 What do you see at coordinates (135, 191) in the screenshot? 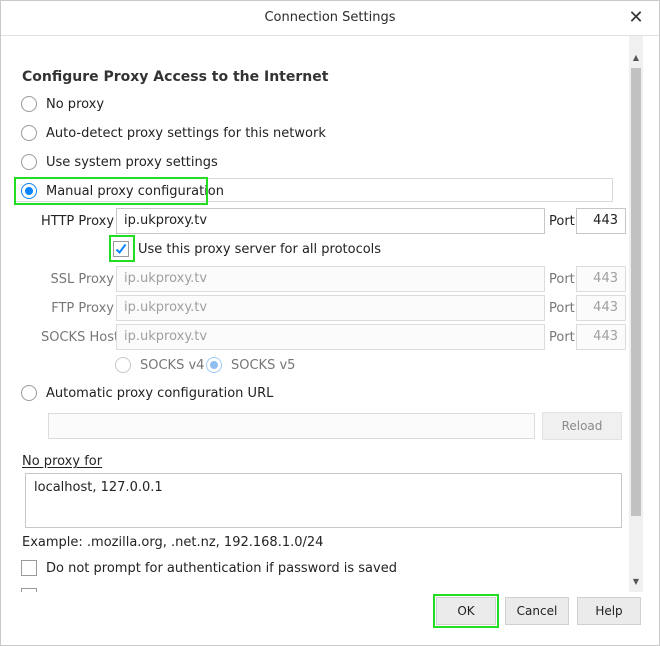
I see `manual-proxy-label: Manual proxy configuration` at bounding box center [135, 191].